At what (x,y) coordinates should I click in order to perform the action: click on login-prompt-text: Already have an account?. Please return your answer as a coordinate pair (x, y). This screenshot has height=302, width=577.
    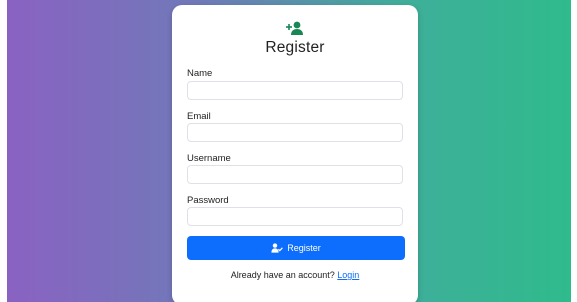
    Looking at the image, I should click on (282, 275).